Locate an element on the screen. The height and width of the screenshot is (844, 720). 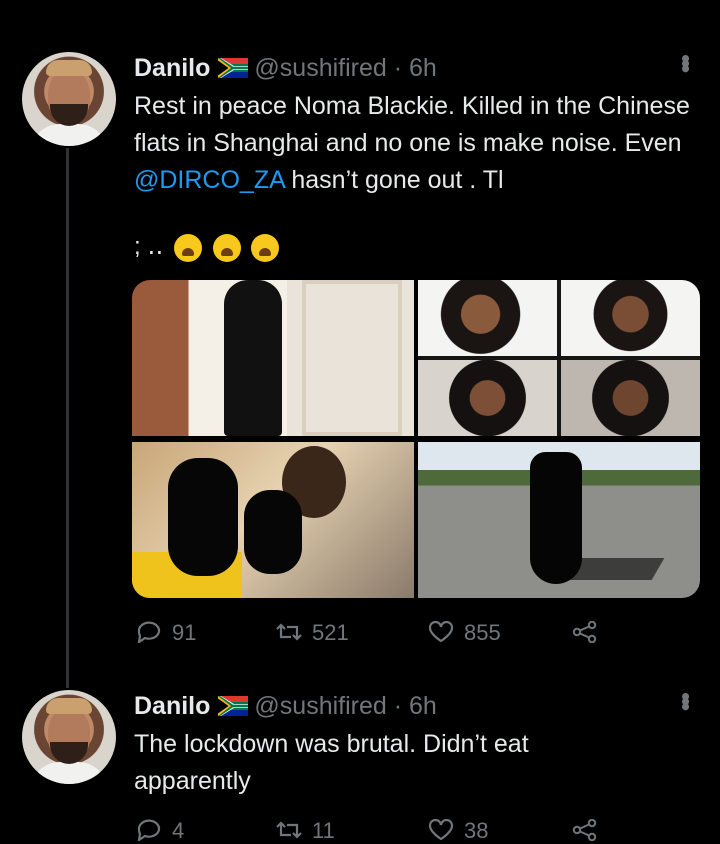
like-count: 38 is located at coordinates (476, 830).